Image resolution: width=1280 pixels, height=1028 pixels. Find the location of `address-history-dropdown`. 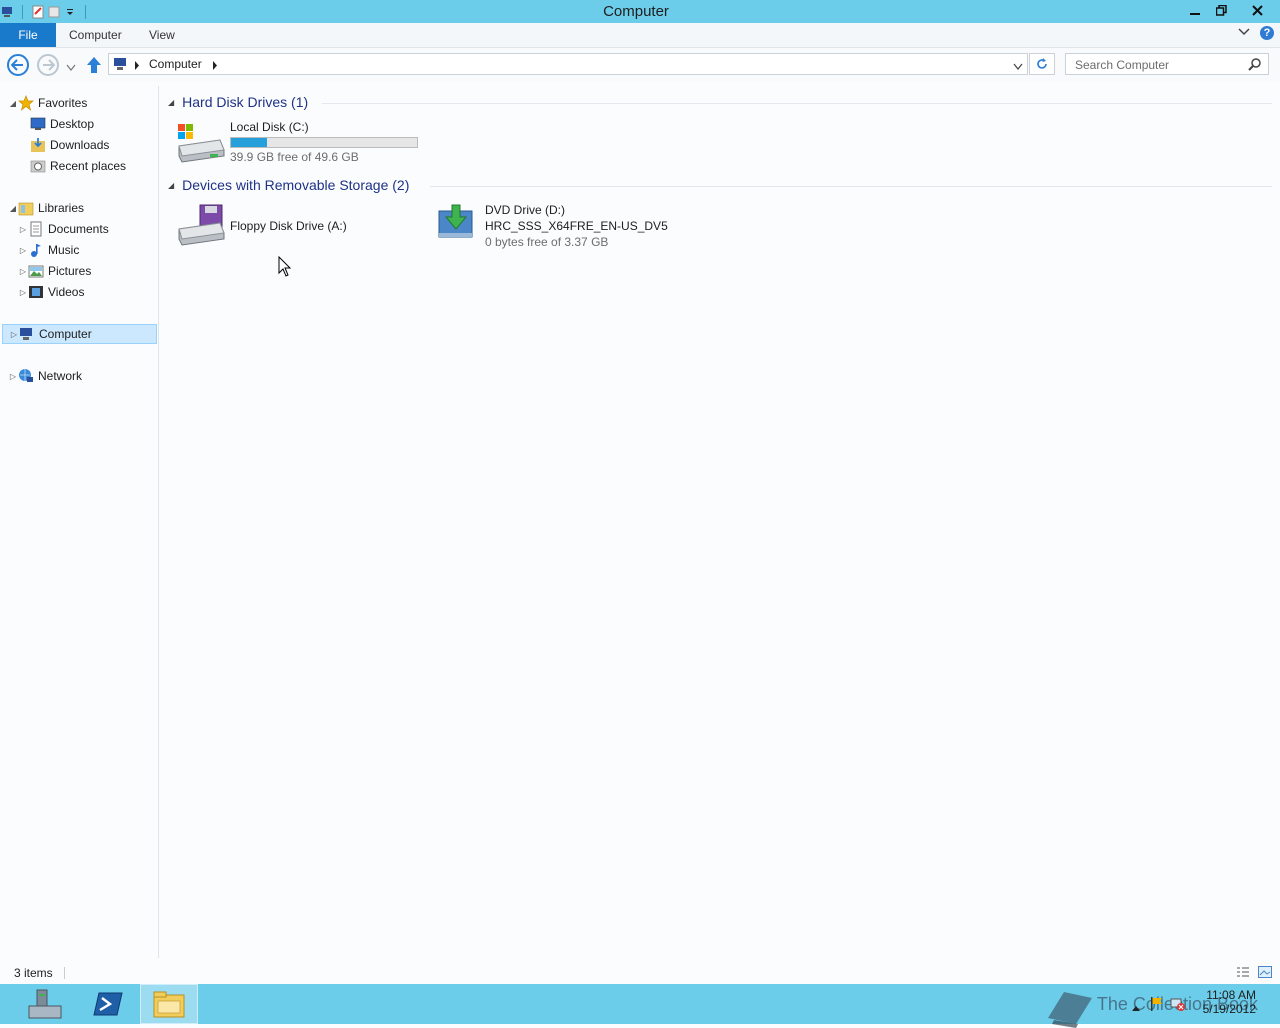

address-history-dropdown is located at coordinates (1018, 67).